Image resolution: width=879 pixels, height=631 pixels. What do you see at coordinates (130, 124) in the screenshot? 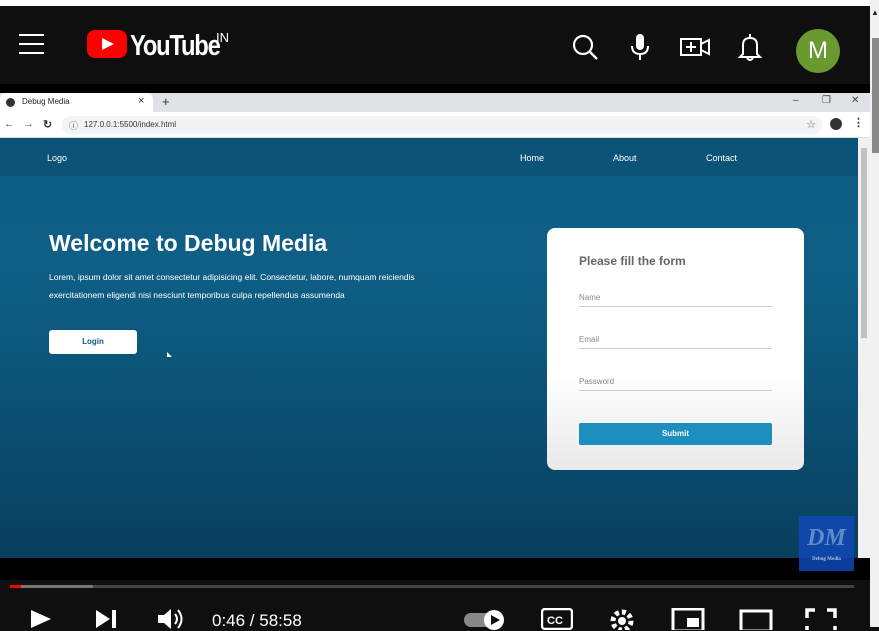
I see `url-text: 127.0.0.1:5500/index.html` at bounding box center [130, 124].